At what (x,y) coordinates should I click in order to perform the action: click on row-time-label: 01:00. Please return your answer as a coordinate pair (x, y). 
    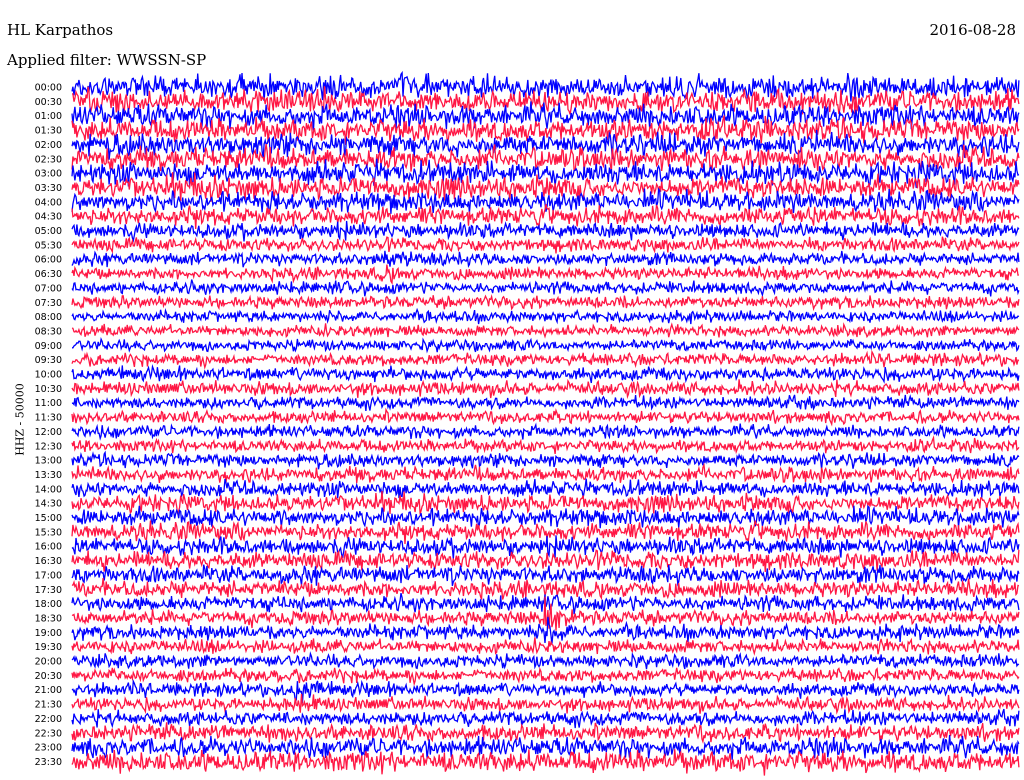
    Looking at the image, I should click on (48, 116).